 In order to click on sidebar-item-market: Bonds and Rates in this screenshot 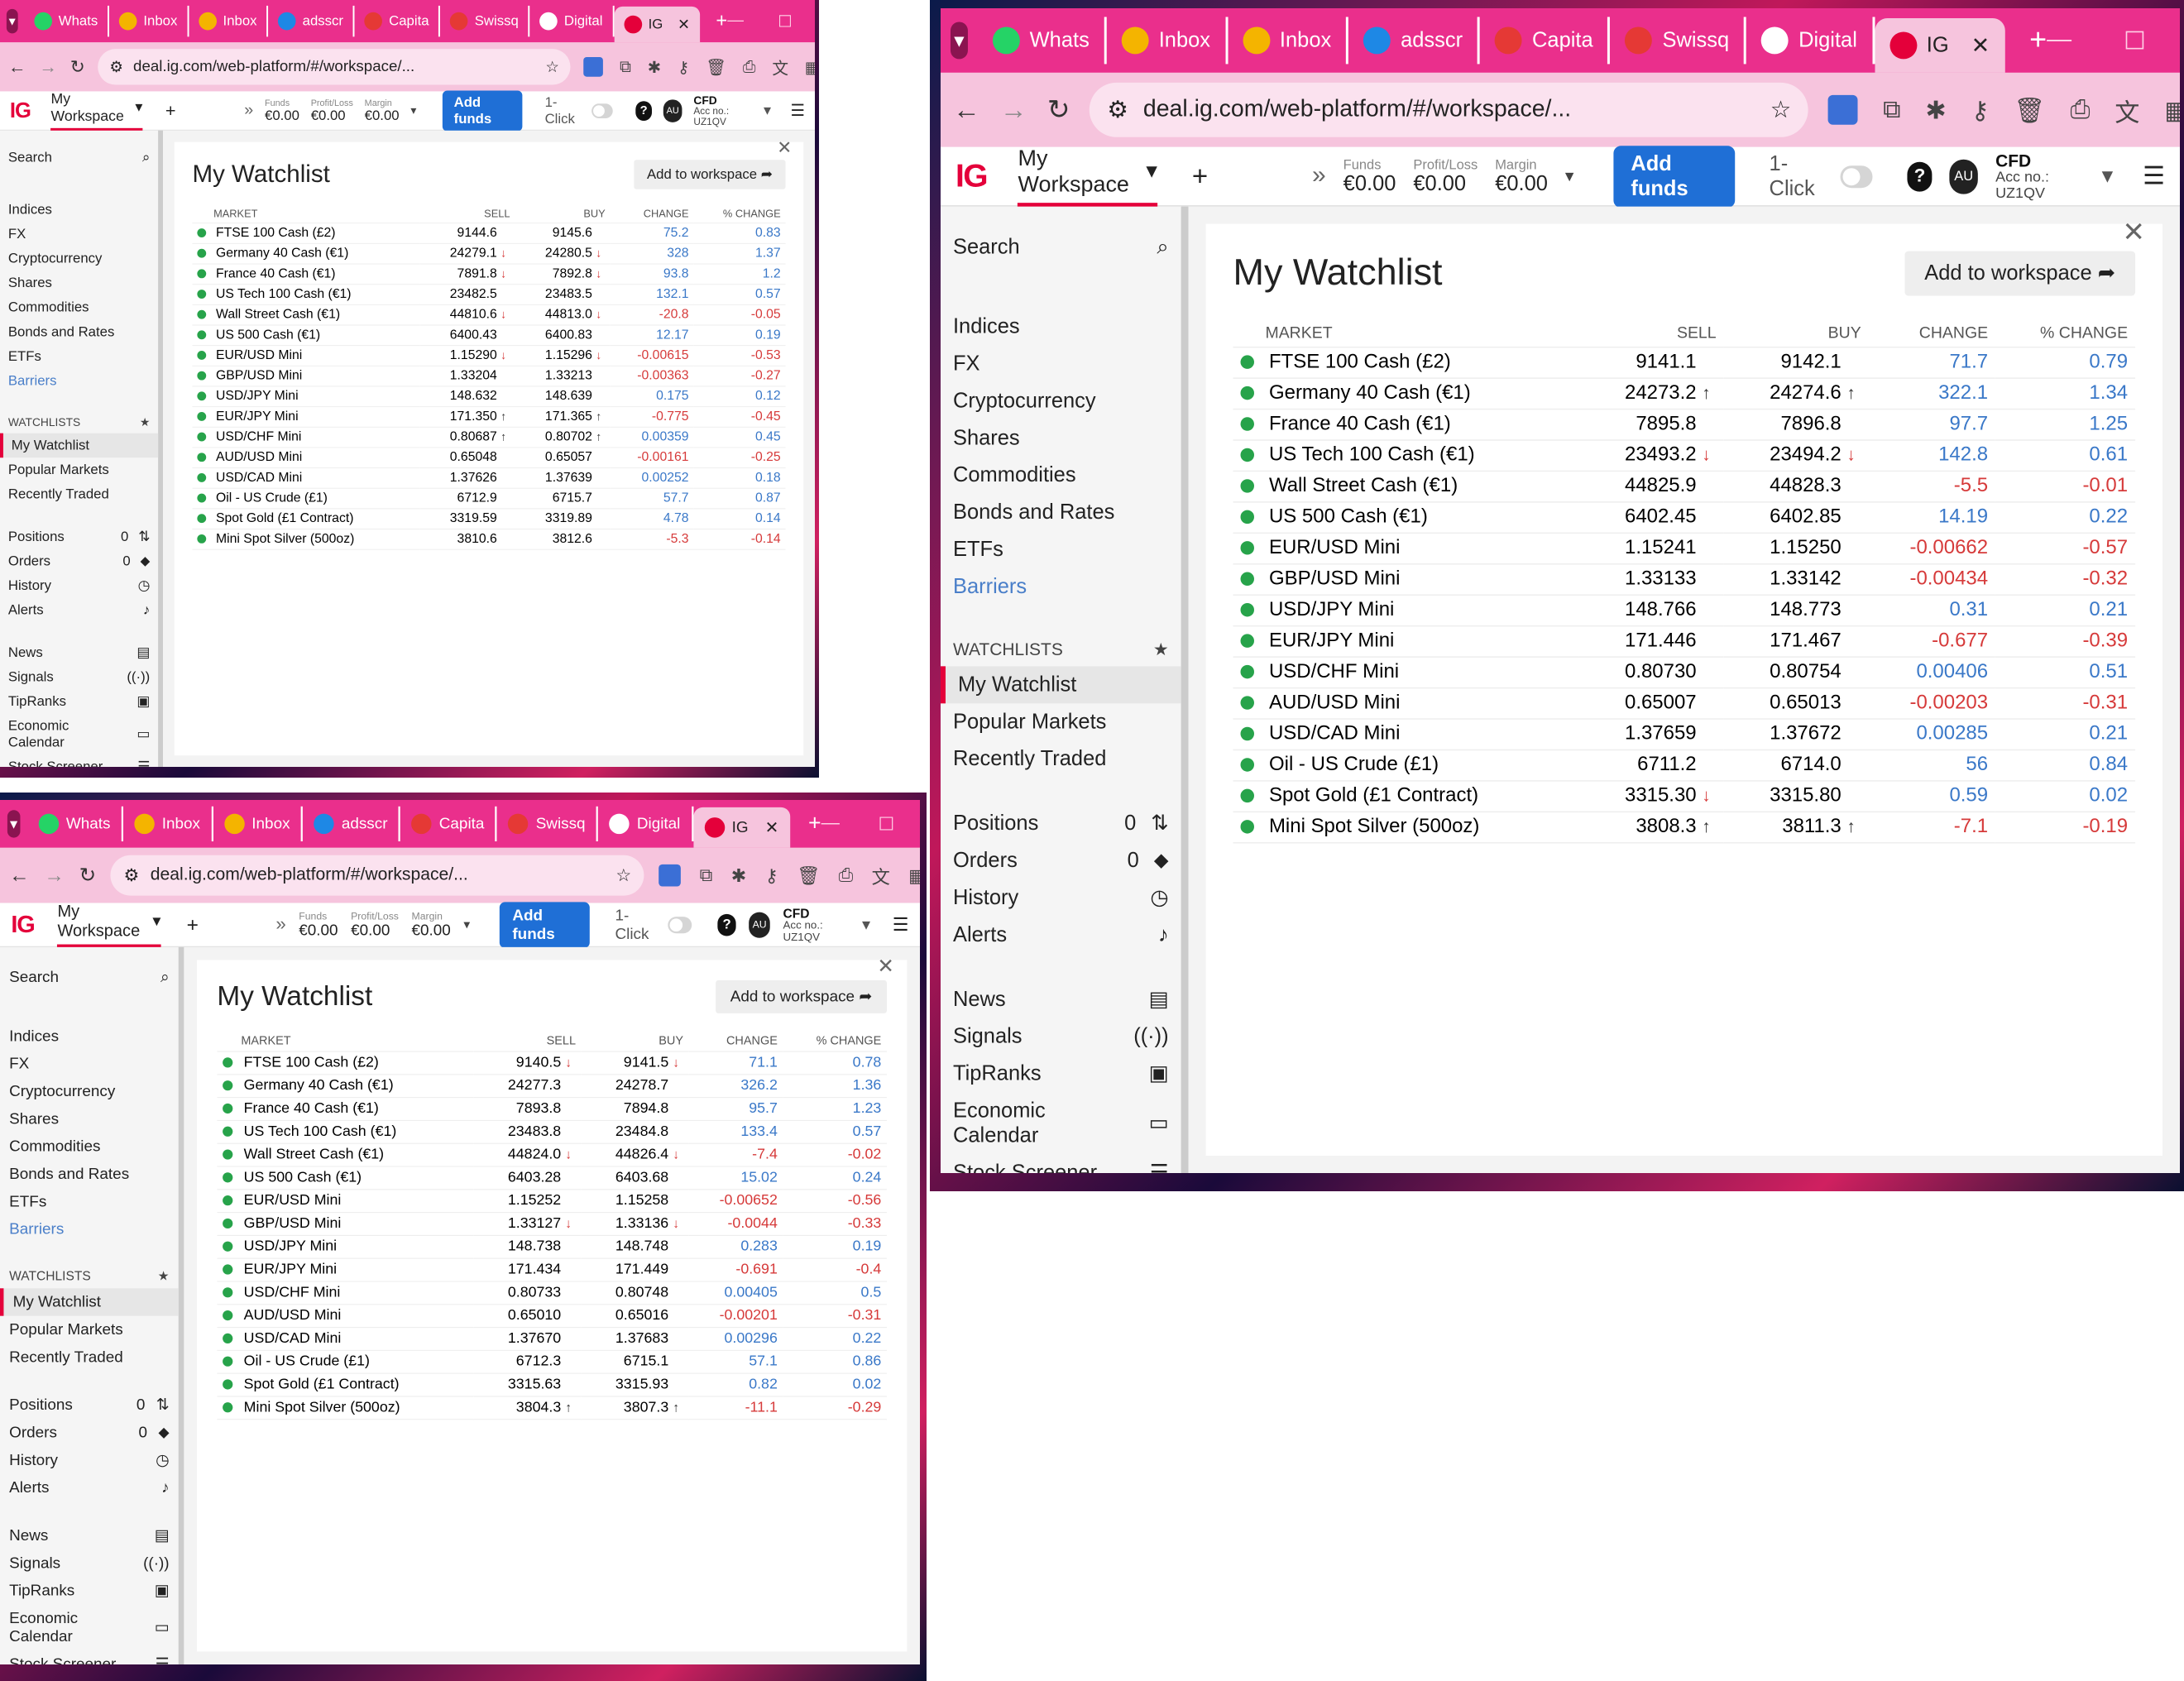, I will do `click(79, 332)`.